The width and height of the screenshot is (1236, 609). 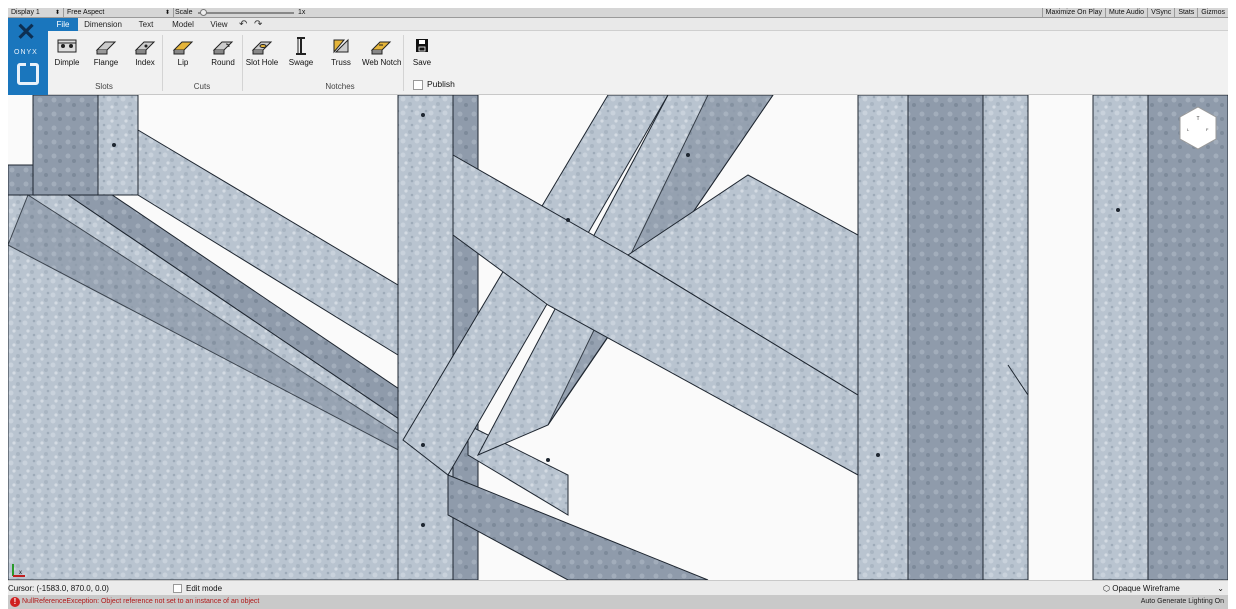 I want to click on onyx-x-mark-icon: ✕, so click(x=26, y=32).